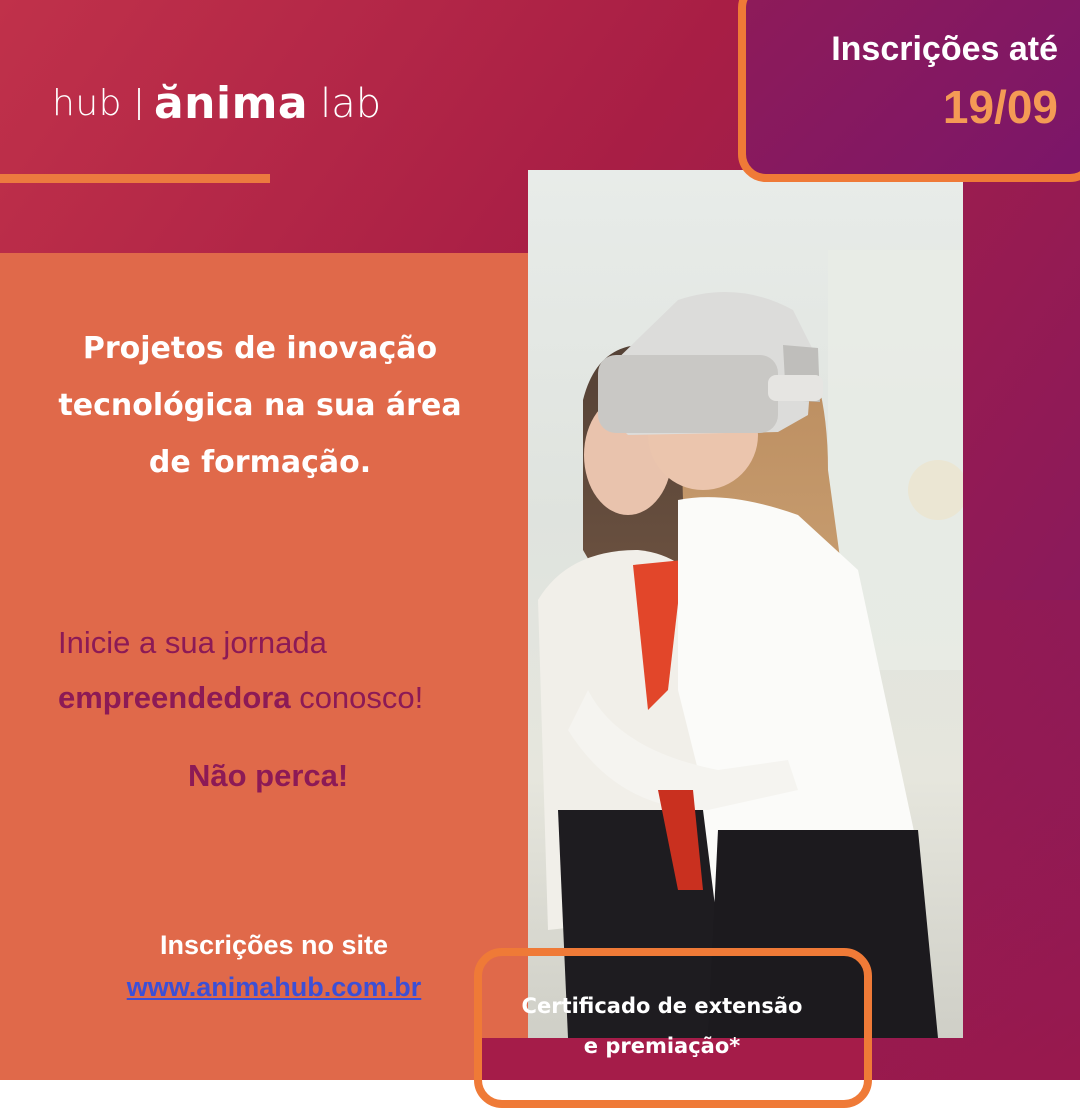 Image resolution: width=1080 pixels, height=1108 pixels. I want to click on headline-line-2: tecnológica na sua área, so click(260, 405).